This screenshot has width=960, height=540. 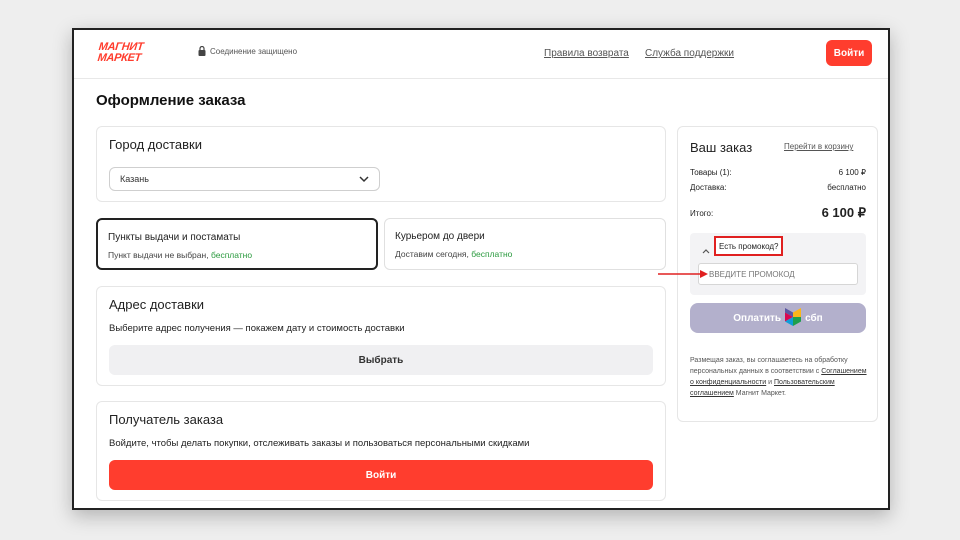 What do you see at coordinates (381, 164) in the screenshot?
I see `city-card: Город доставки Казань` at bounding box center [381, 164].